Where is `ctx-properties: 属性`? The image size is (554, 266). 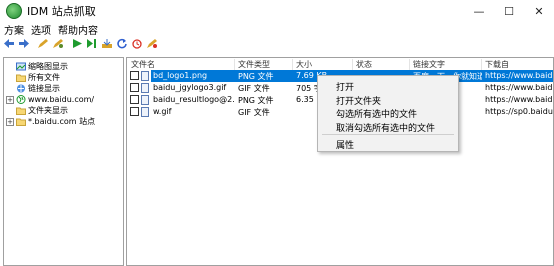
ctx-properties: 属性 is located at coordinates (345, 144).